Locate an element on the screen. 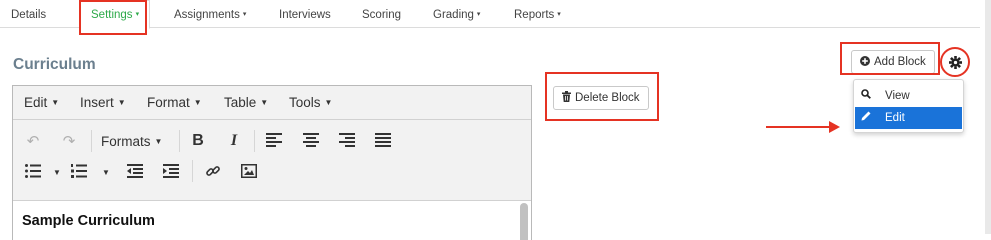 The width and height of the screenshot is (991, 240). menu-table: Table ▼ is located at coordinates (246, 102).